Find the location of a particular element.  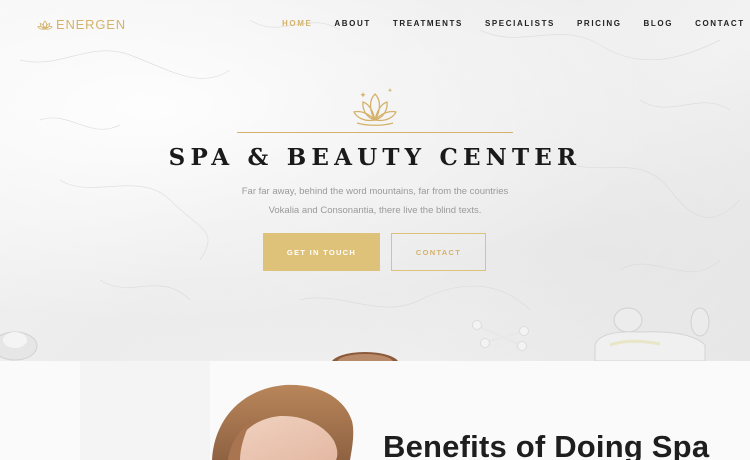

nav-item-blog: BLOG is located at coordinates (659, 23).